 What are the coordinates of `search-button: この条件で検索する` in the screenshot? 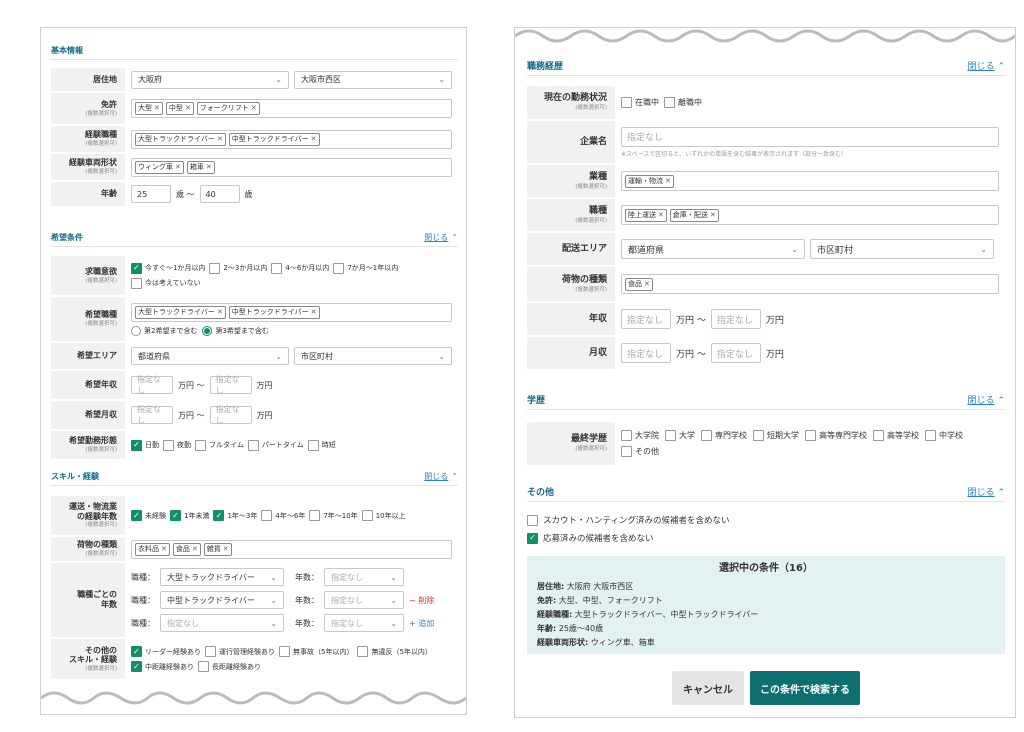 It's located at (805, 688).